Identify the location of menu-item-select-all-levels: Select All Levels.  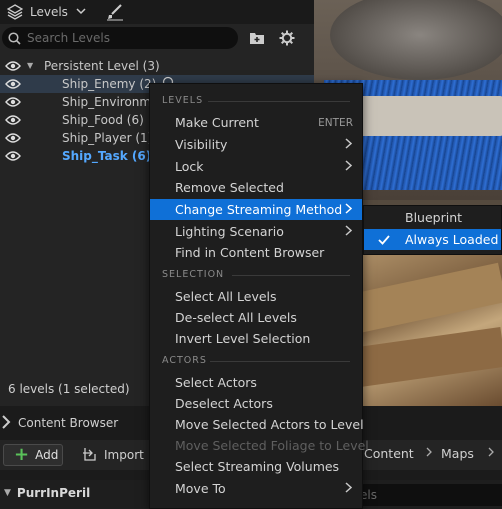
(256, 296).